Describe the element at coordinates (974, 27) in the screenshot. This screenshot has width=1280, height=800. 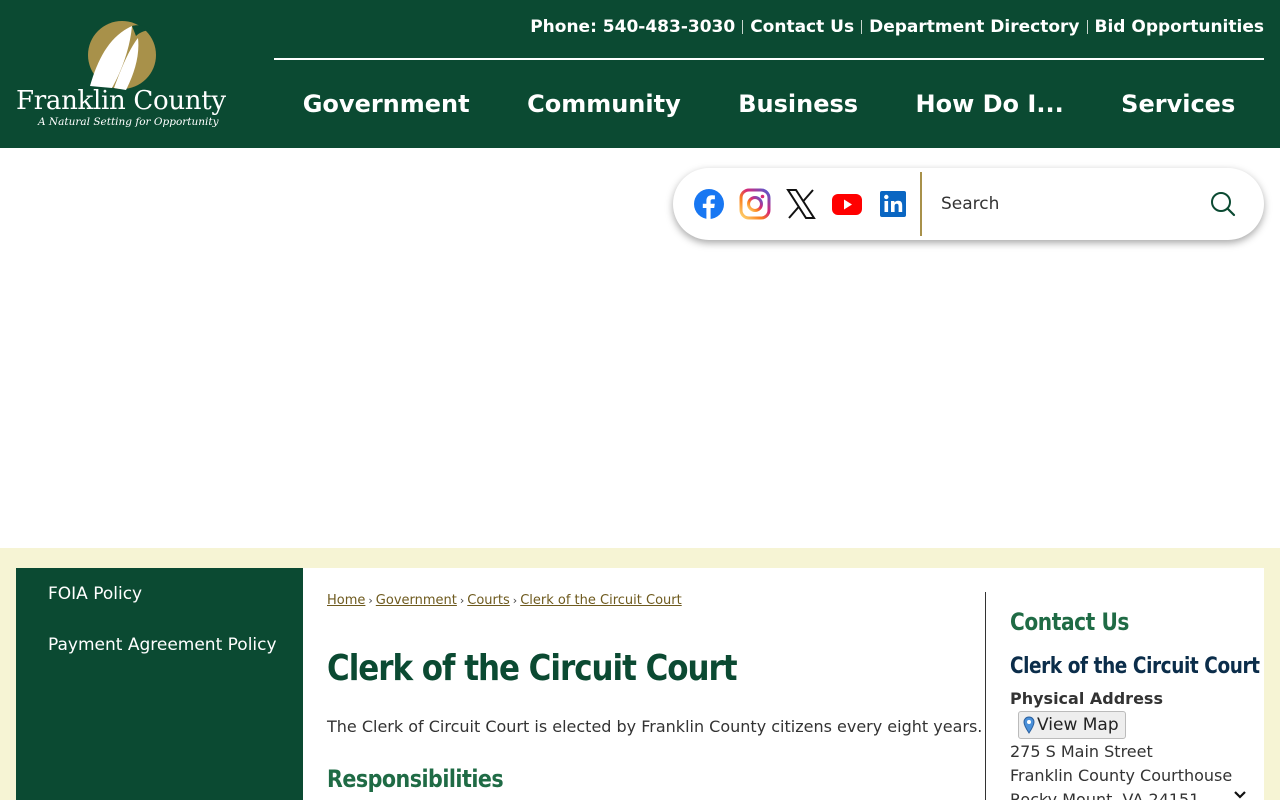
I see `department-directory-link: Department Directory` at that location.